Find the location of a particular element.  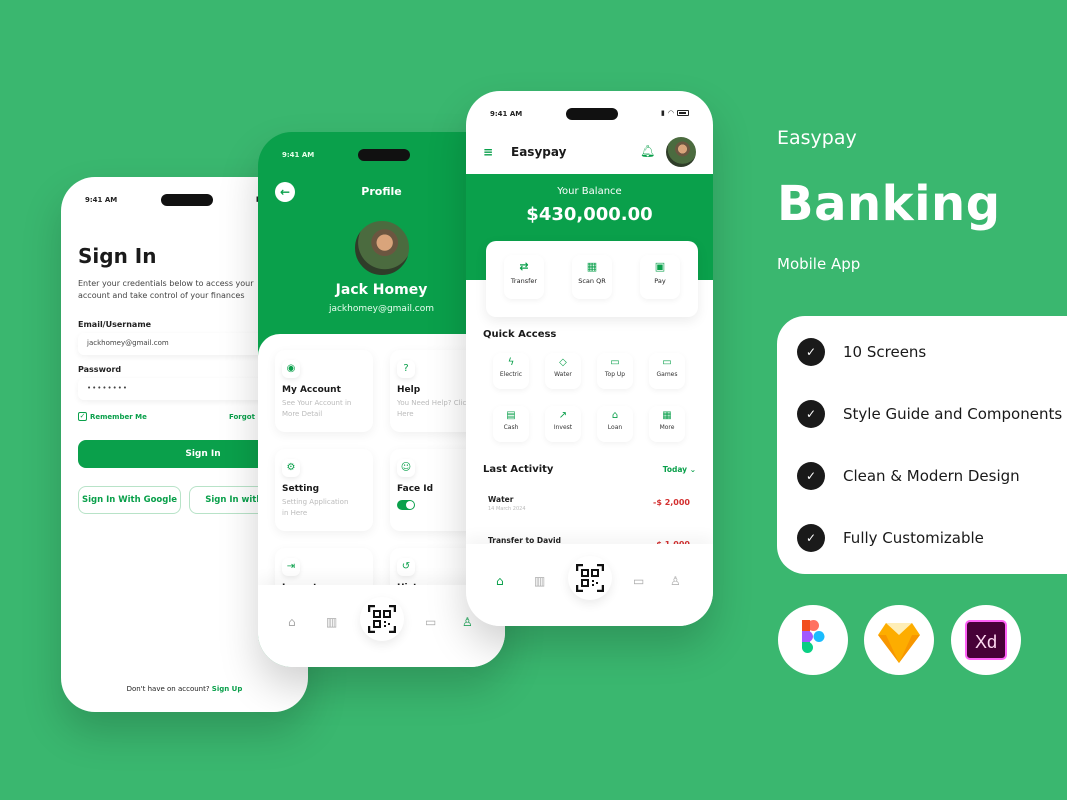

signin-title: Sign In is located at coordinates (117, 256).